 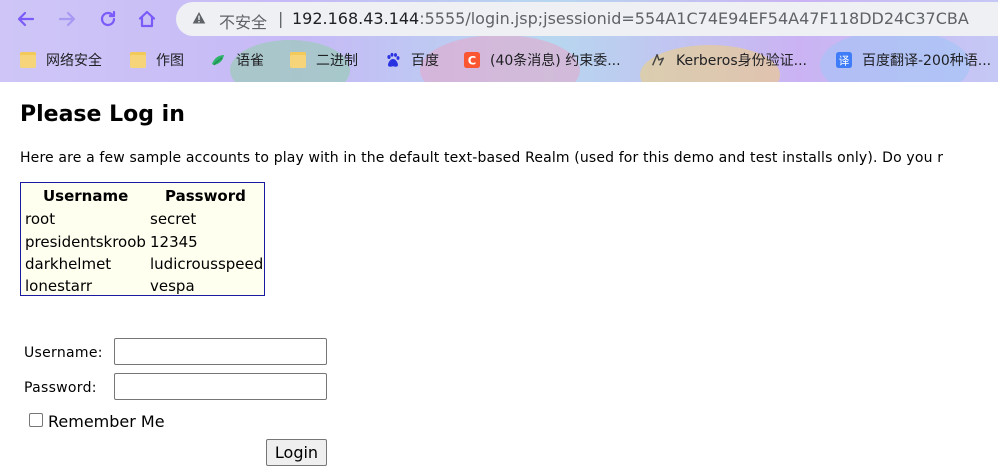 I want to click on baidu-icon, so click(x=393, y=59).